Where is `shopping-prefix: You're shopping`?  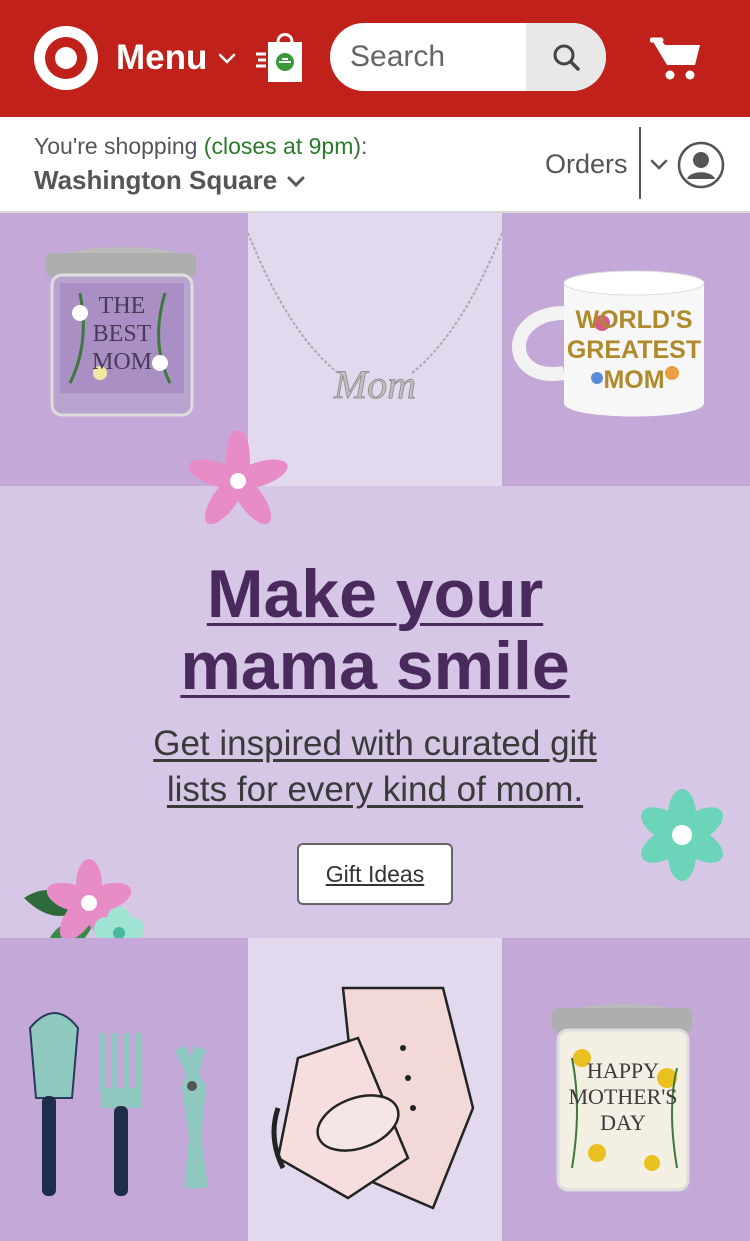
shopping-prefix: You're shopping is located at coordinates (116, 146).